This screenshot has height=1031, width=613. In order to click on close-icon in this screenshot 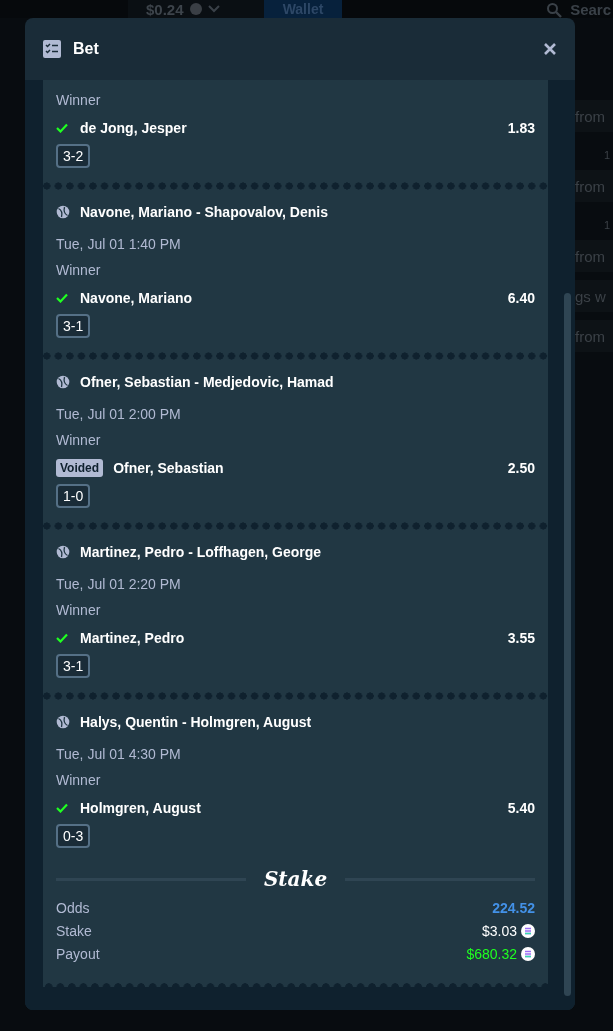, I will do `click(550, 49)`.